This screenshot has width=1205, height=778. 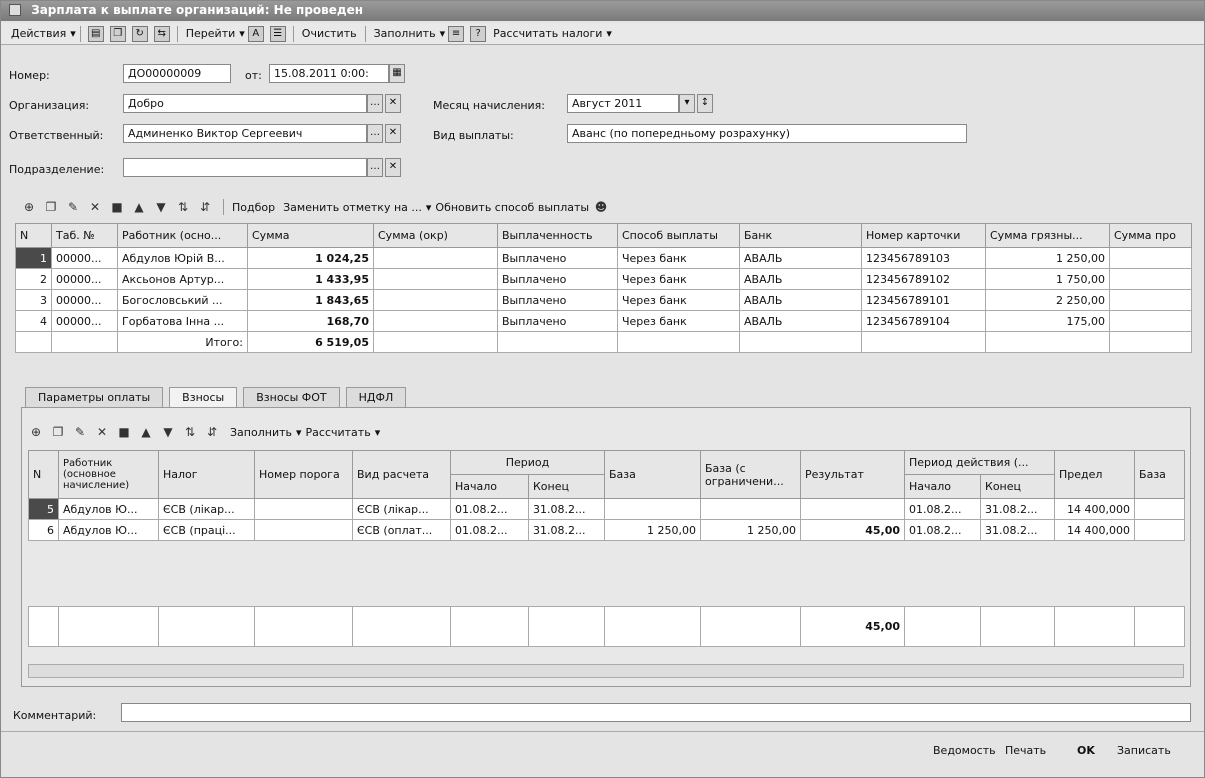 I want to click on column-header: Банк, so click(x=800, y=235).